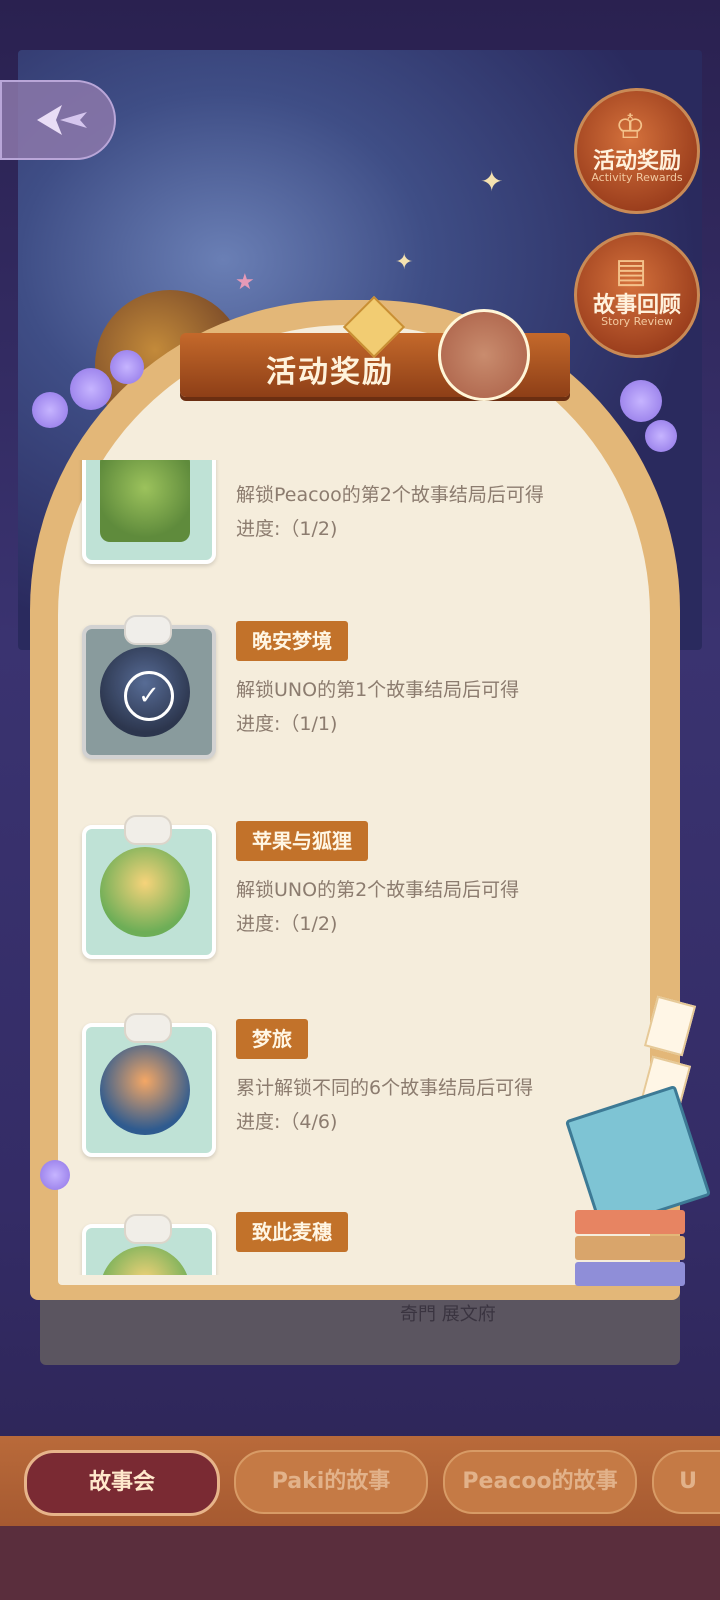 This screenshot has width=720, height=1600. Describe the element at coordinates (292, 641) in the screenshot. I see `reward-name-tag: 晚安梦境` at that location.